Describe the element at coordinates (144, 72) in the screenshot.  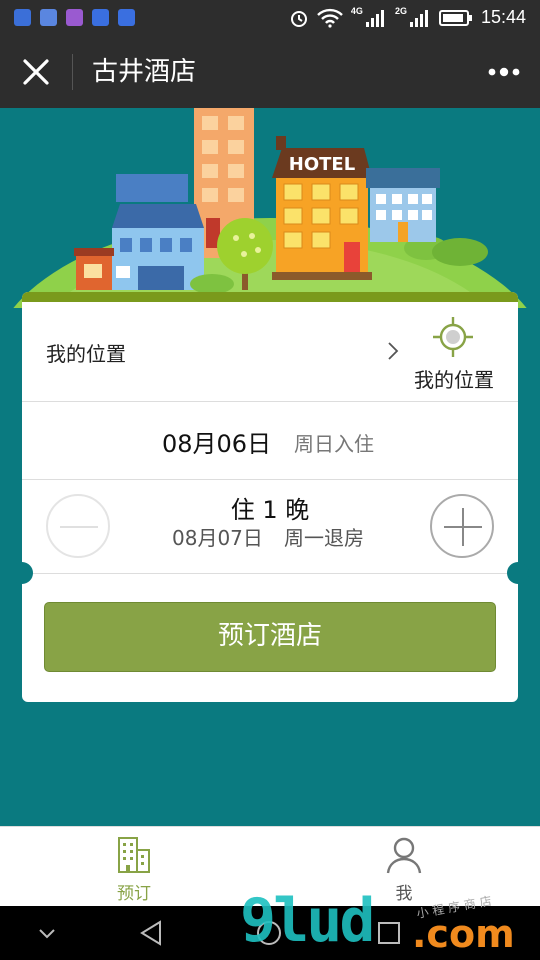
I see `page-title: 古井酒店` at that location.